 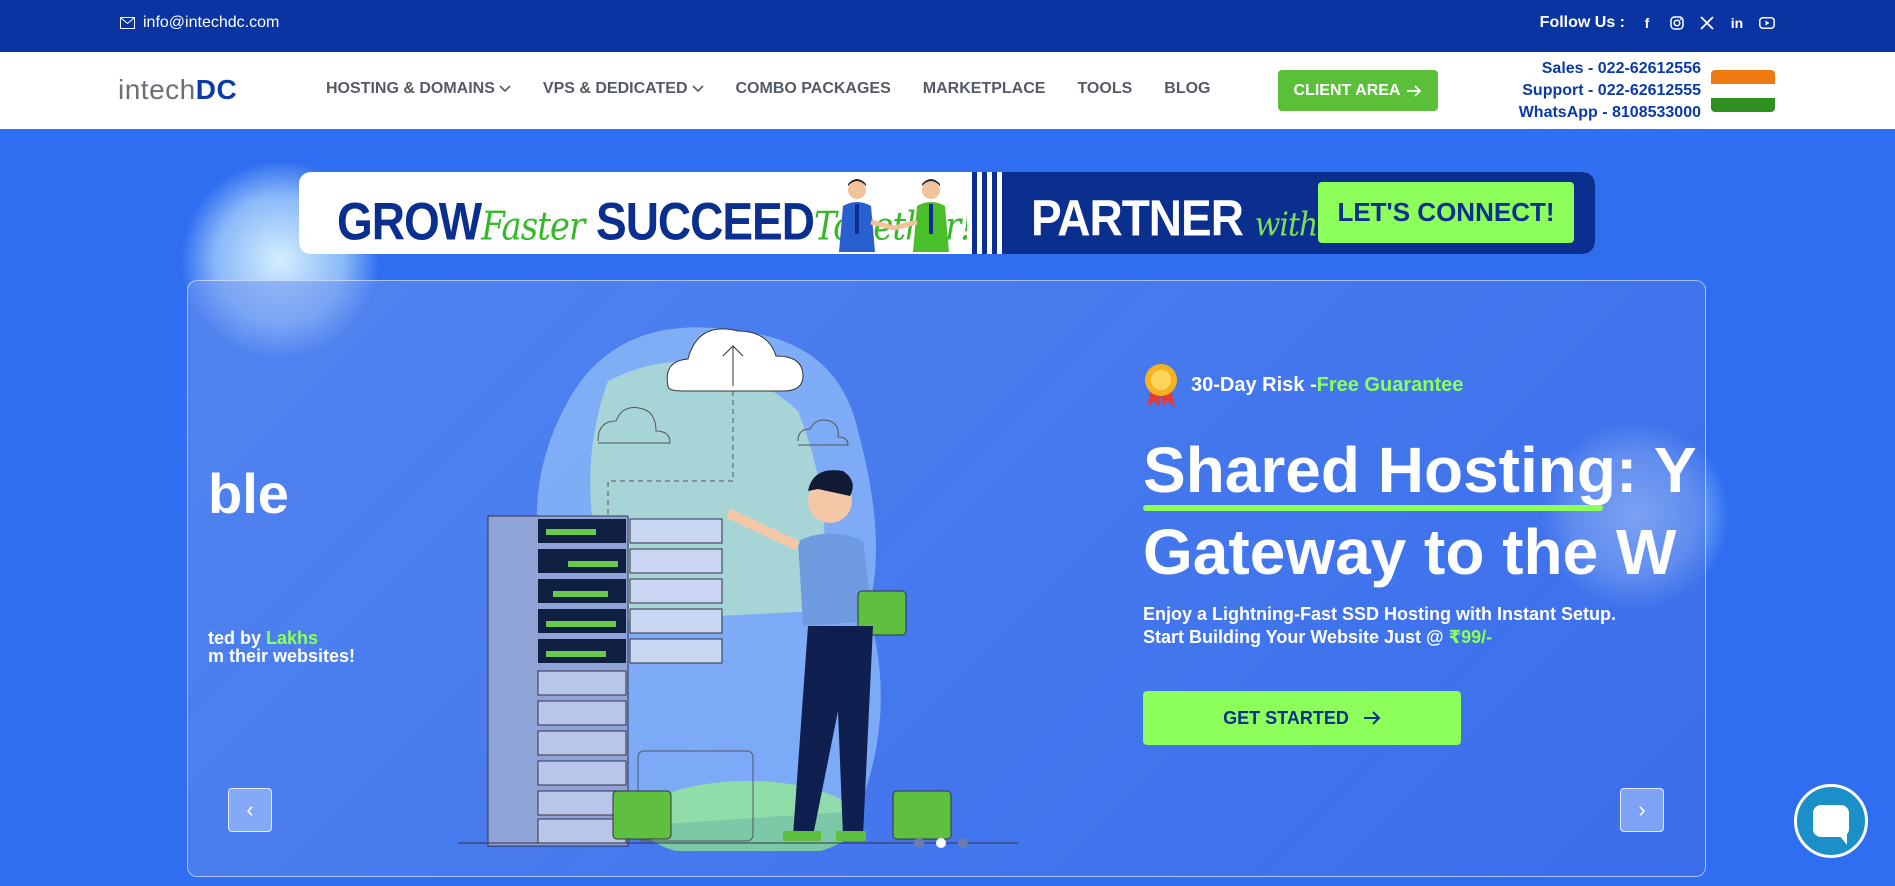 What do you see at coordinates (237, 638) in the screenshot?
I see `prev-text-line1: ted by` at bounding box center [237, 638].